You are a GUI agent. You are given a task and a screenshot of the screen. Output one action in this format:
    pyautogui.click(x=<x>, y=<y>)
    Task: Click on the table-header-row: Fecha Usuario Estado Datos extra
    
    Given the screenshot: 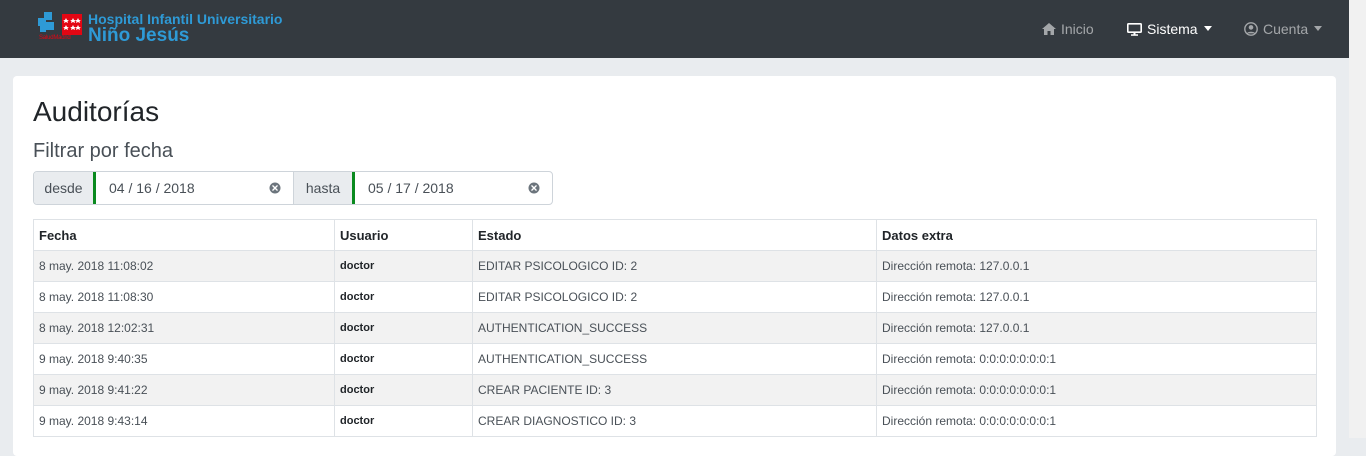 What is the action you would take?
    pyautogui.click(x=675, y=235)
    